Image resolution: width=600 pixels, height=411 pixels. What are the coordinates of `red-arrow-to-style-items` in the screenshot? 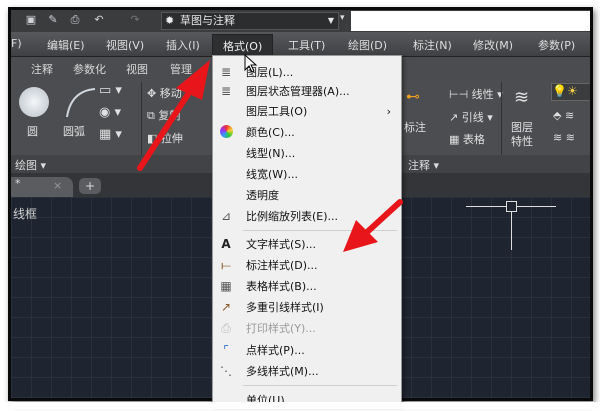 It's located at (373, 225).